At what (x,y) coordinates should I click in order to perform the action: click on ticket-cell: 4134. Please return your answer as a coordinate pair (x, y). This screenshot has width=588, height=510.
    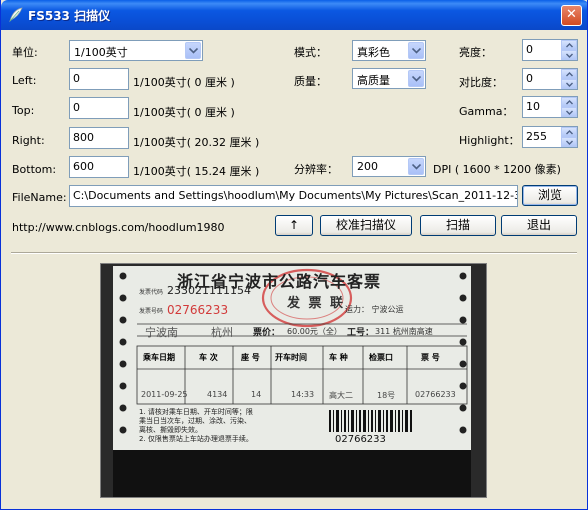
    Looking at the image, I should click on (217, 394).